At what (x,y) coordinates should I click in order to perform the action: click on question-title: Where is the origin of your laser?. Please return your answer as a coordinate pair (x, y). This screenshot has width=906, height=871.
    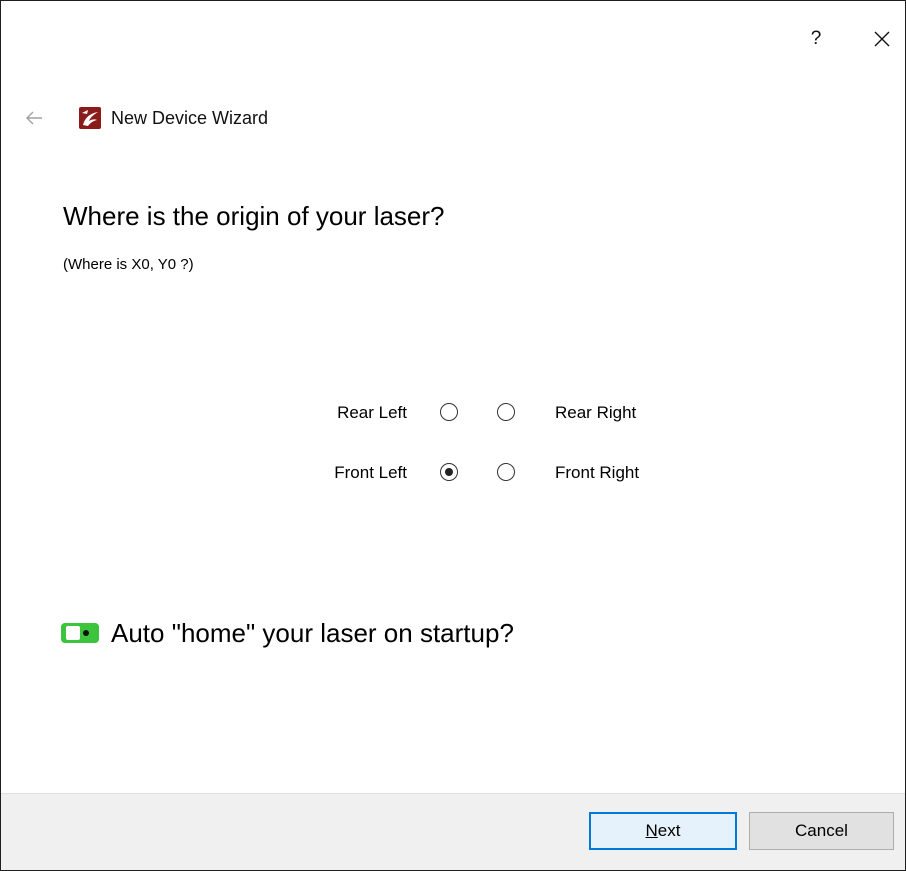
    Looking at the image, I should click on (254, 216).